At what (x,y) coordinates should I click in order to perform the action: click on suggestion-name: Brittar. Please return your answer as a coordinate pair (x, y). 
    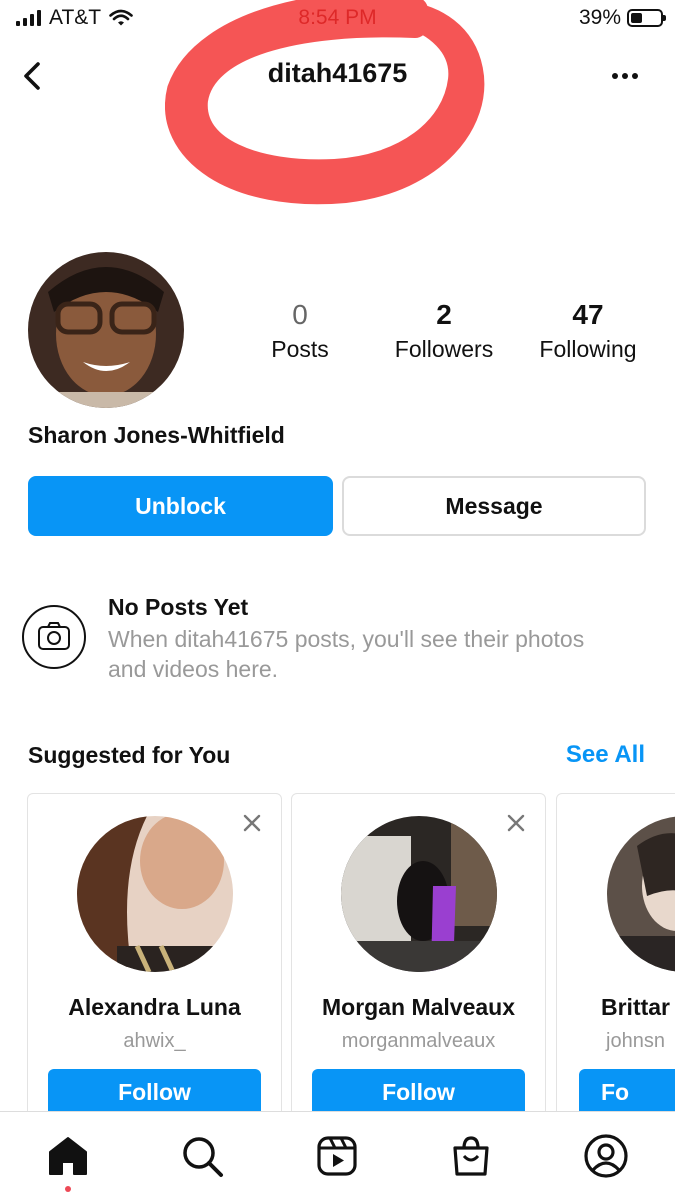
    Looking at the image, I should click on (636, 1007).